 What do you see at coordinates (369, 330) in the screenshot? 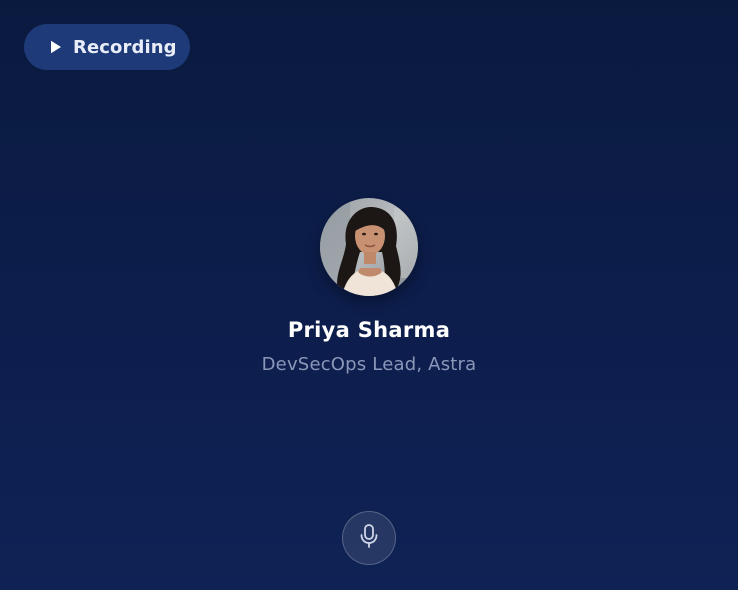
I see `person-name: Priya Sharma` at bounding box center [369, 330].